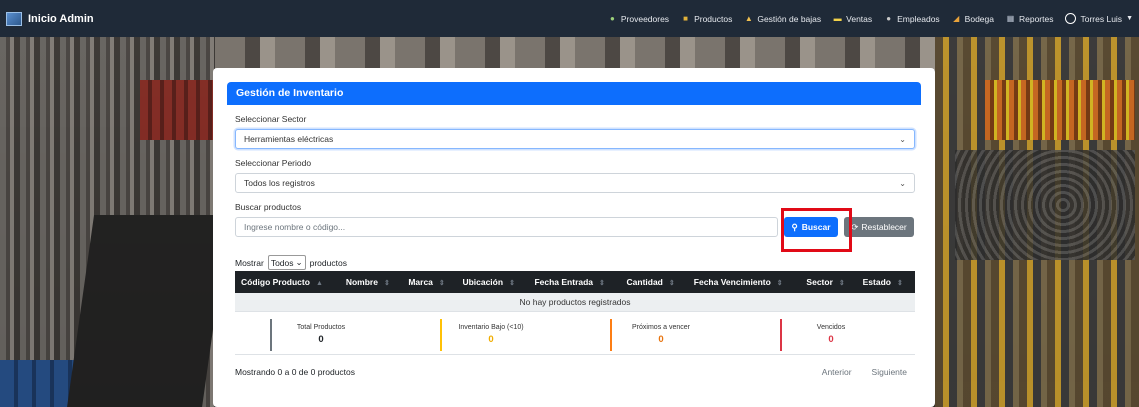  What do you see at coordinates (249, 262) in the screenshot?
I see `show-prefix: Mostrar` at bounding box center [249, 262].